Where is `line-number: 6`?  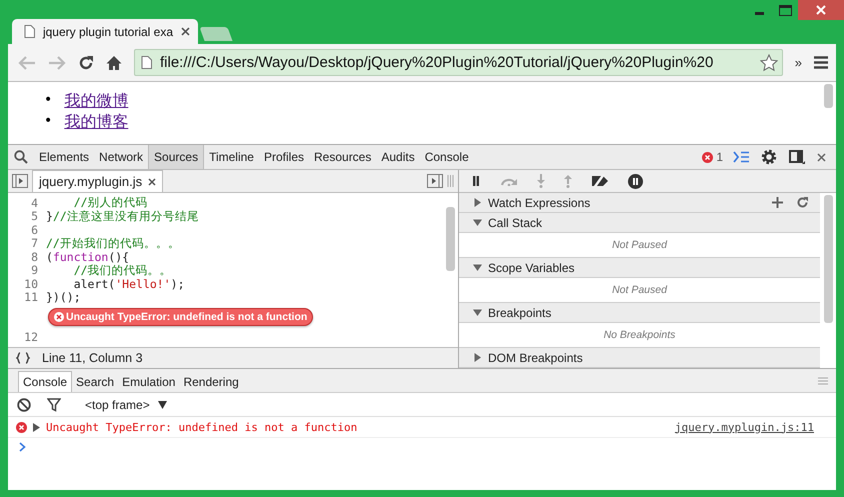 line-number: 6 is located at coordinates (34, 229).